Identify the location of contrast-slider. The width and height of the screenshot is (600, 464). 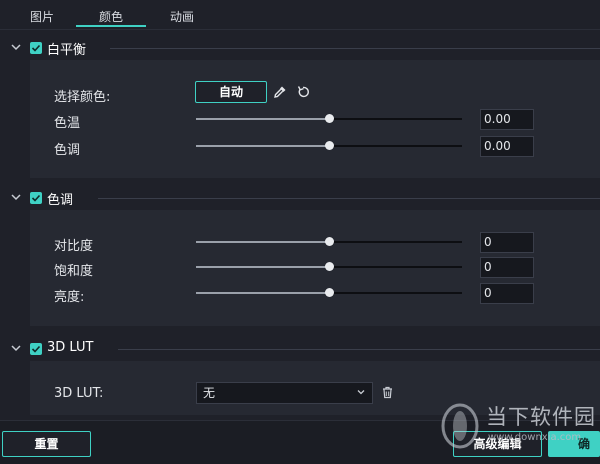
(329, 241).